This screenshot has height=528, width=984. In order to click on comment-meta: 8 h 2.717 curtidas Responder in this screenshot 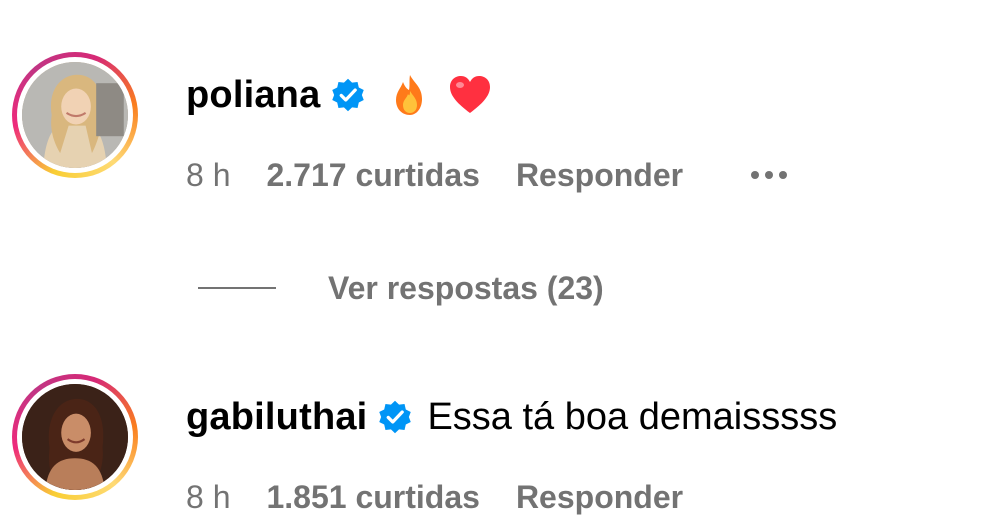, I will do `click(487, 175)`.